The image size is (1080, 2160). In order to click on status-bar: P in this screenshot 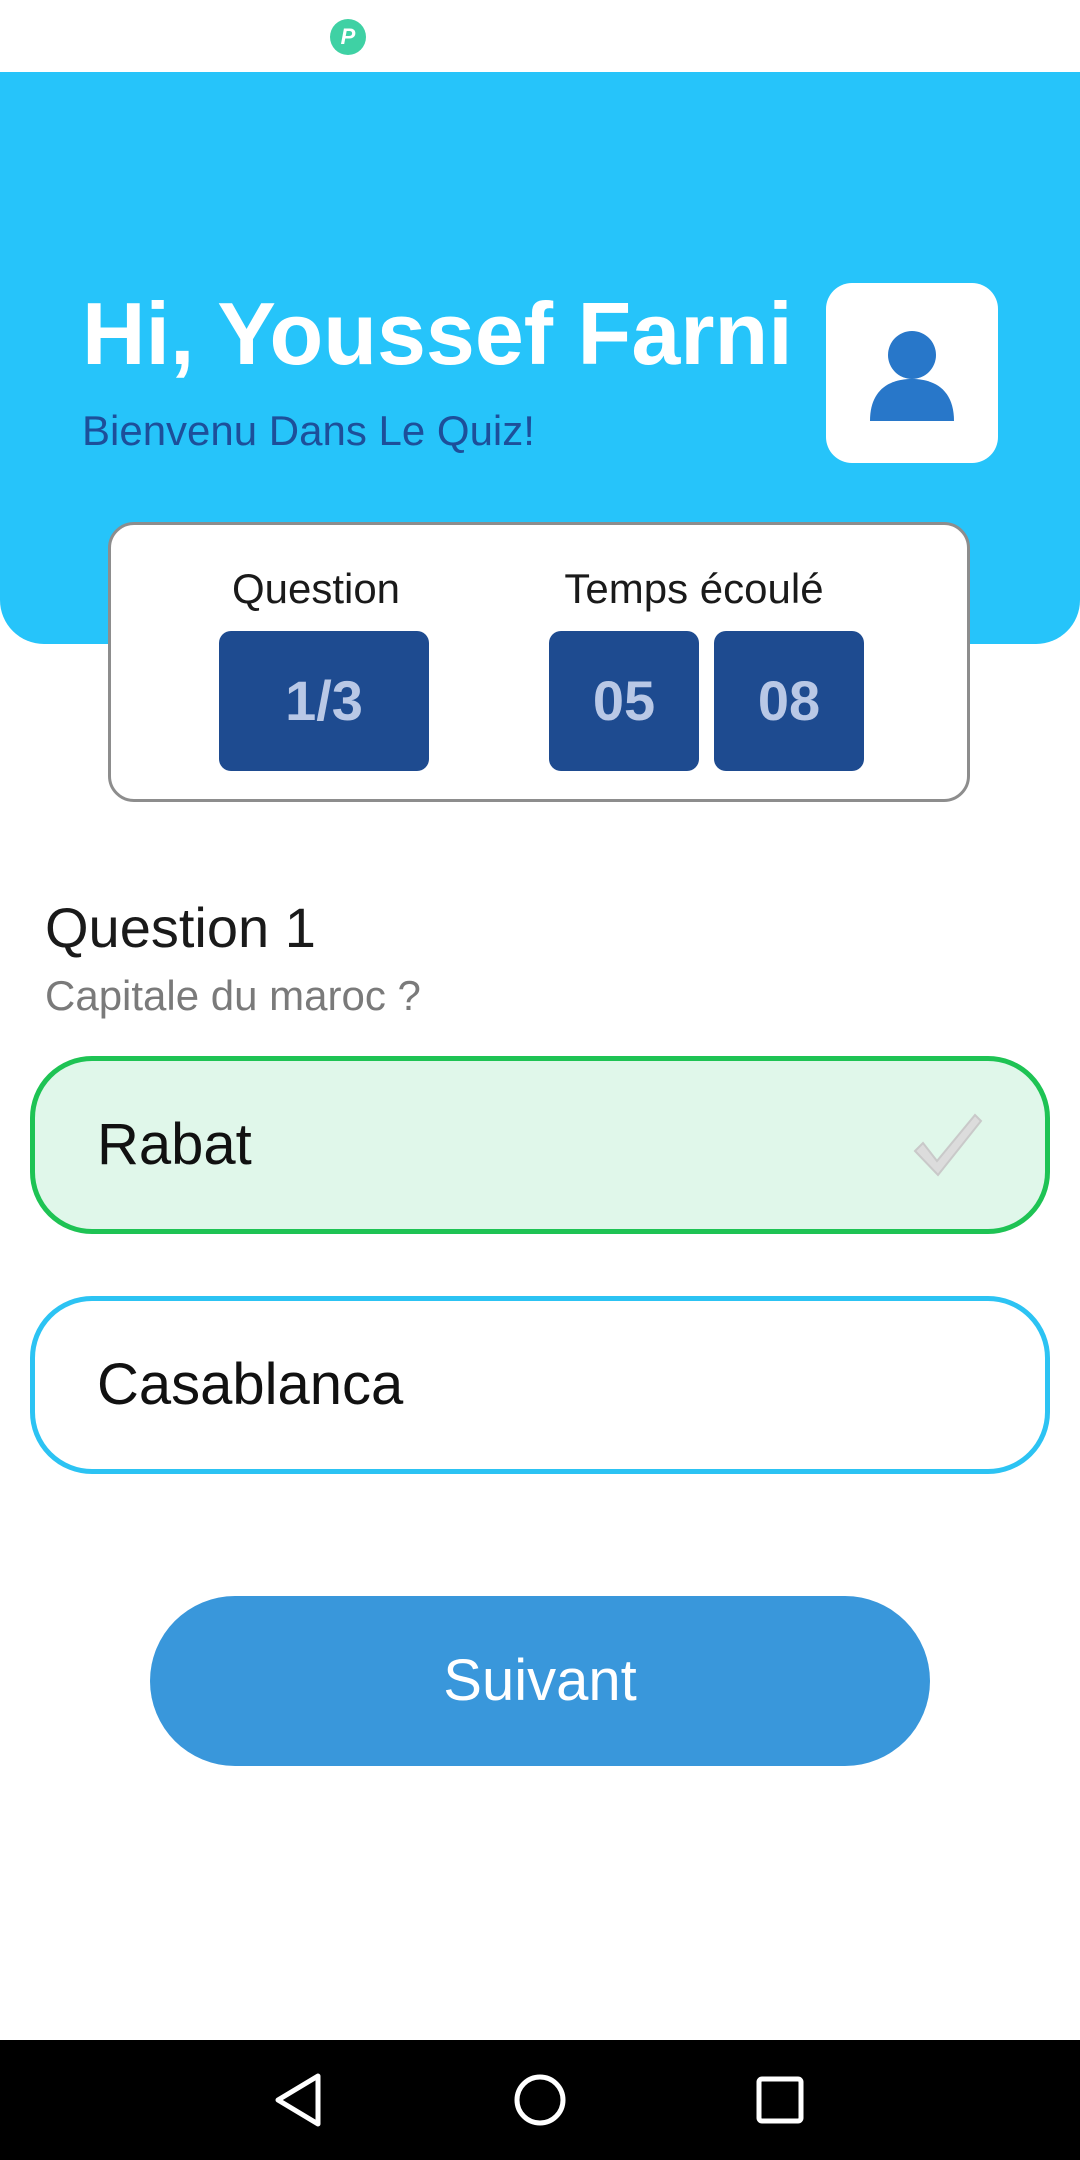, I will do `click(540, 36)`.